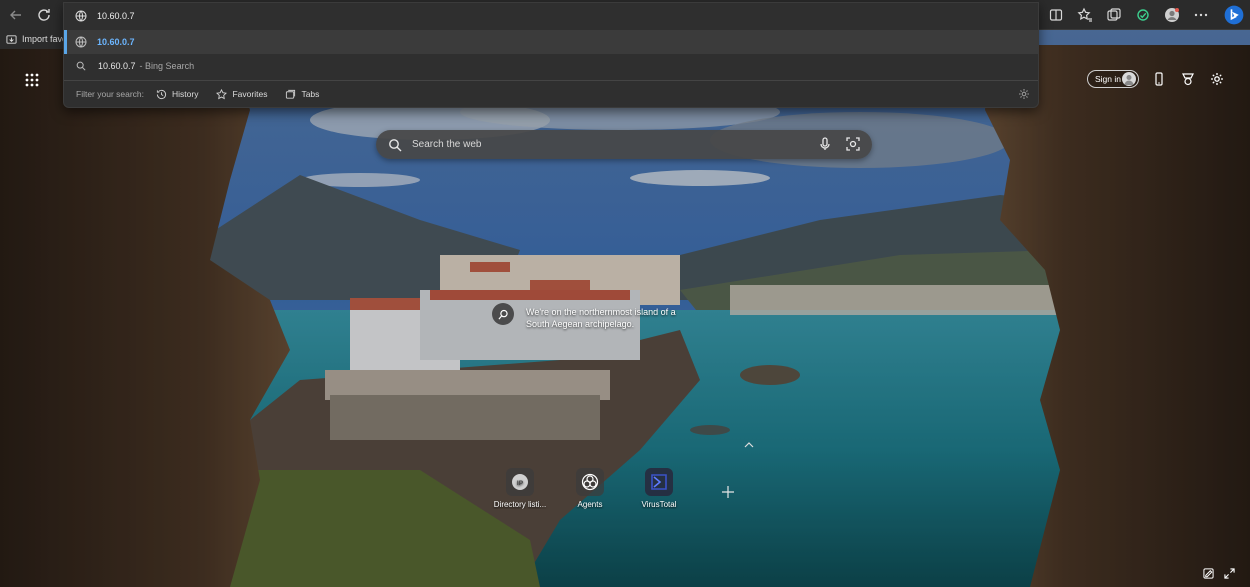 This screenshot has height=587, width=1250. What do you see at coordinates (32, 80) in the screenshot?
I see `apps-grid-icon` at bounding box center [32, 80].